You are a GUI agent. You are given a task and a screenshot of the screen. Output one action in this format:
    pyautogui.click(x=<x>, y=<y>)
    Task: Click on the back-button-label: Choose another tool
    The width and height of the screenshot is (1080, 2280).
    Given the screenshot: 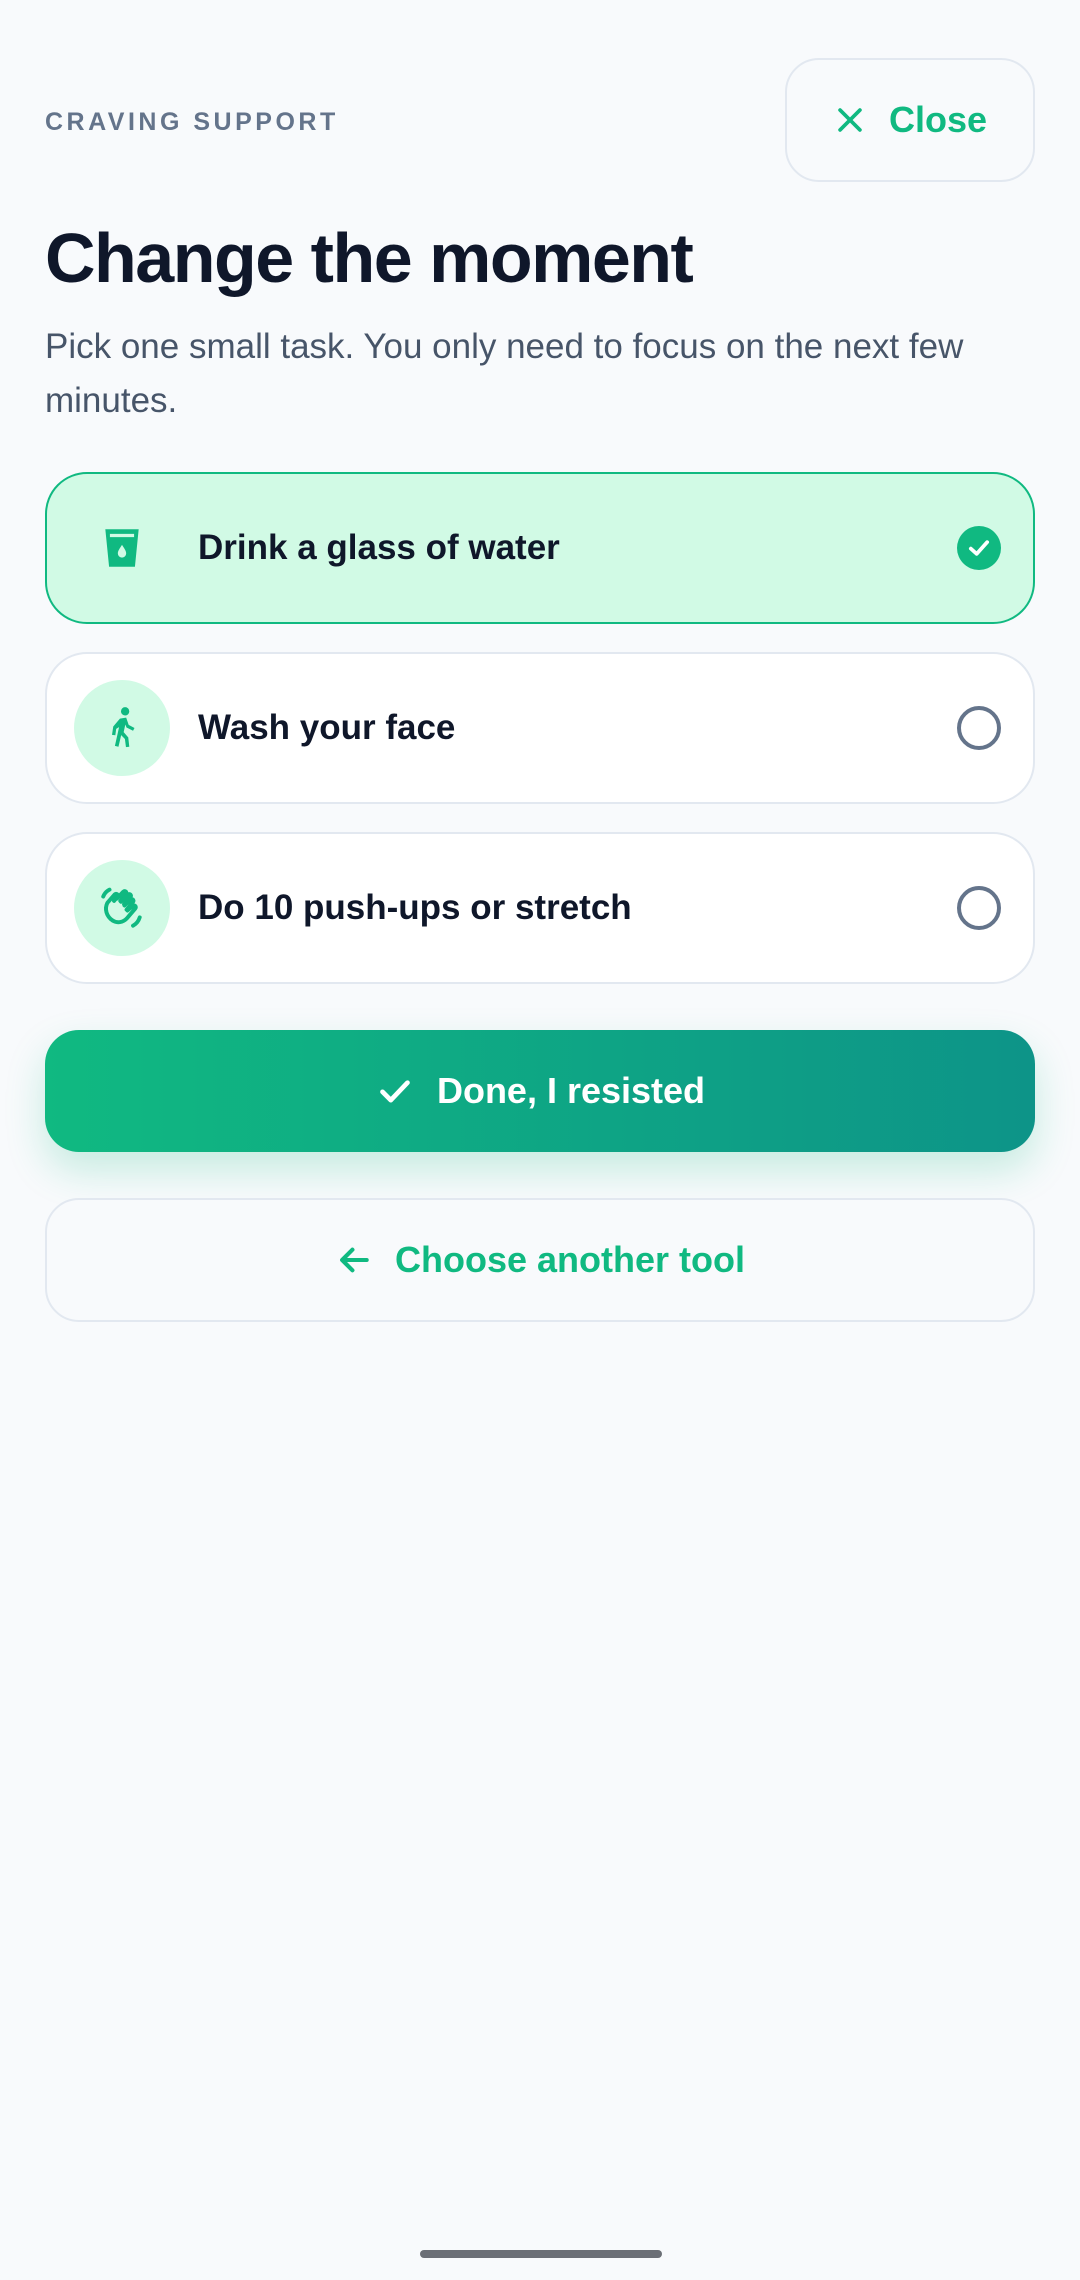 What is the action you would take?
    pyautogui.click(x=570, y=1259)
    